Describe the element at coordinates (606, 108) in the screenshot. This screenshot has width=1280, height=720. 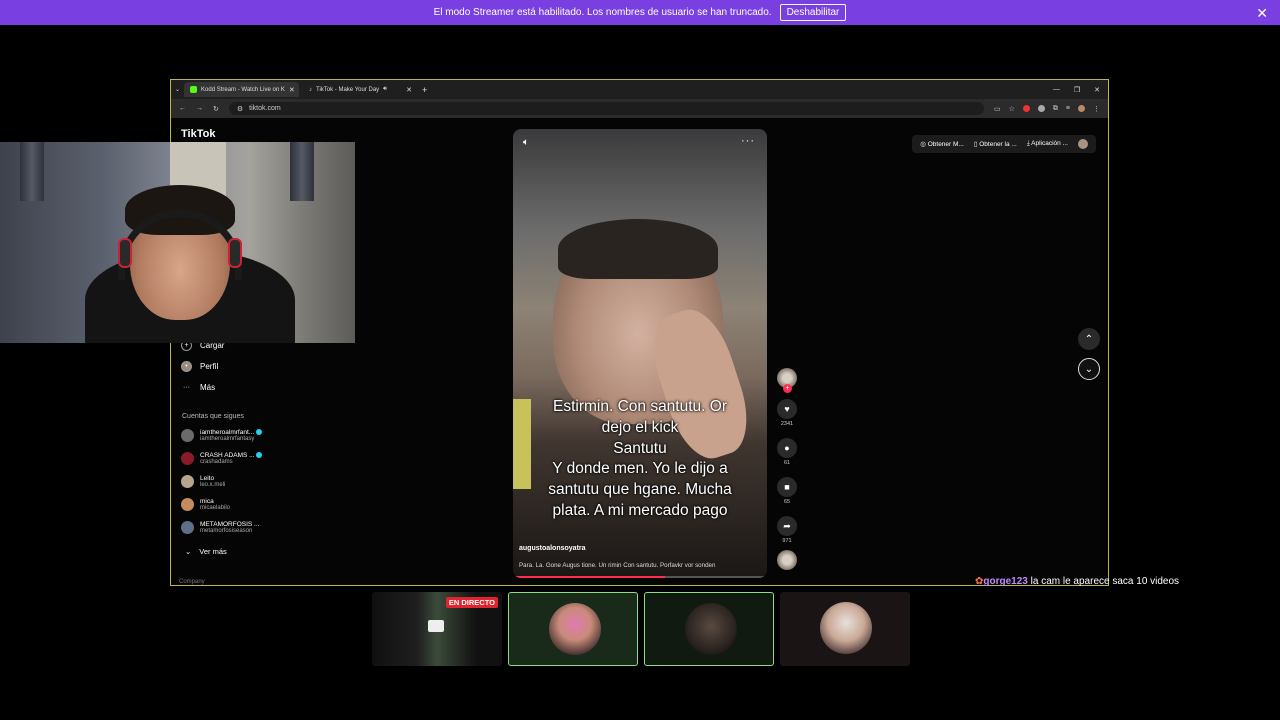
I see `url-field: ⚙ tiktok.com` at that location.